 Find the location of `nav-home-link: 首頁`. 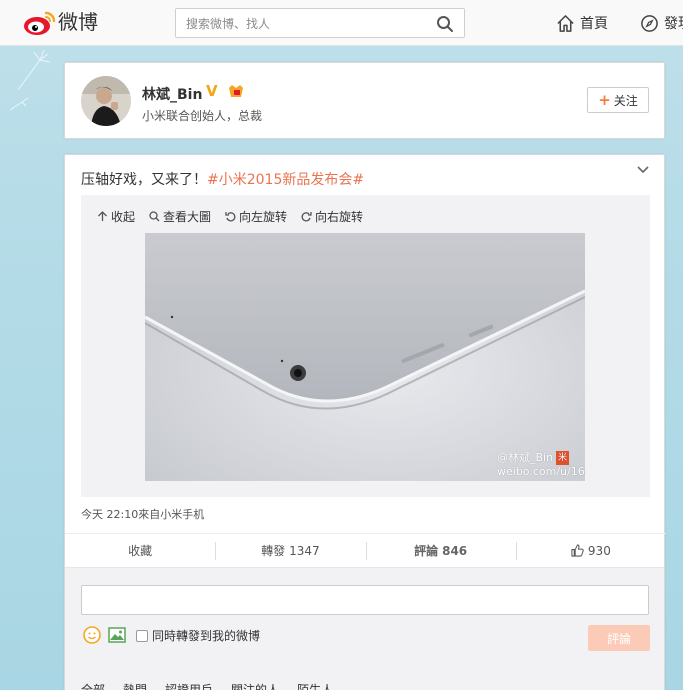

nav-home-link: 首頁 is located at coordinates (582, 23).